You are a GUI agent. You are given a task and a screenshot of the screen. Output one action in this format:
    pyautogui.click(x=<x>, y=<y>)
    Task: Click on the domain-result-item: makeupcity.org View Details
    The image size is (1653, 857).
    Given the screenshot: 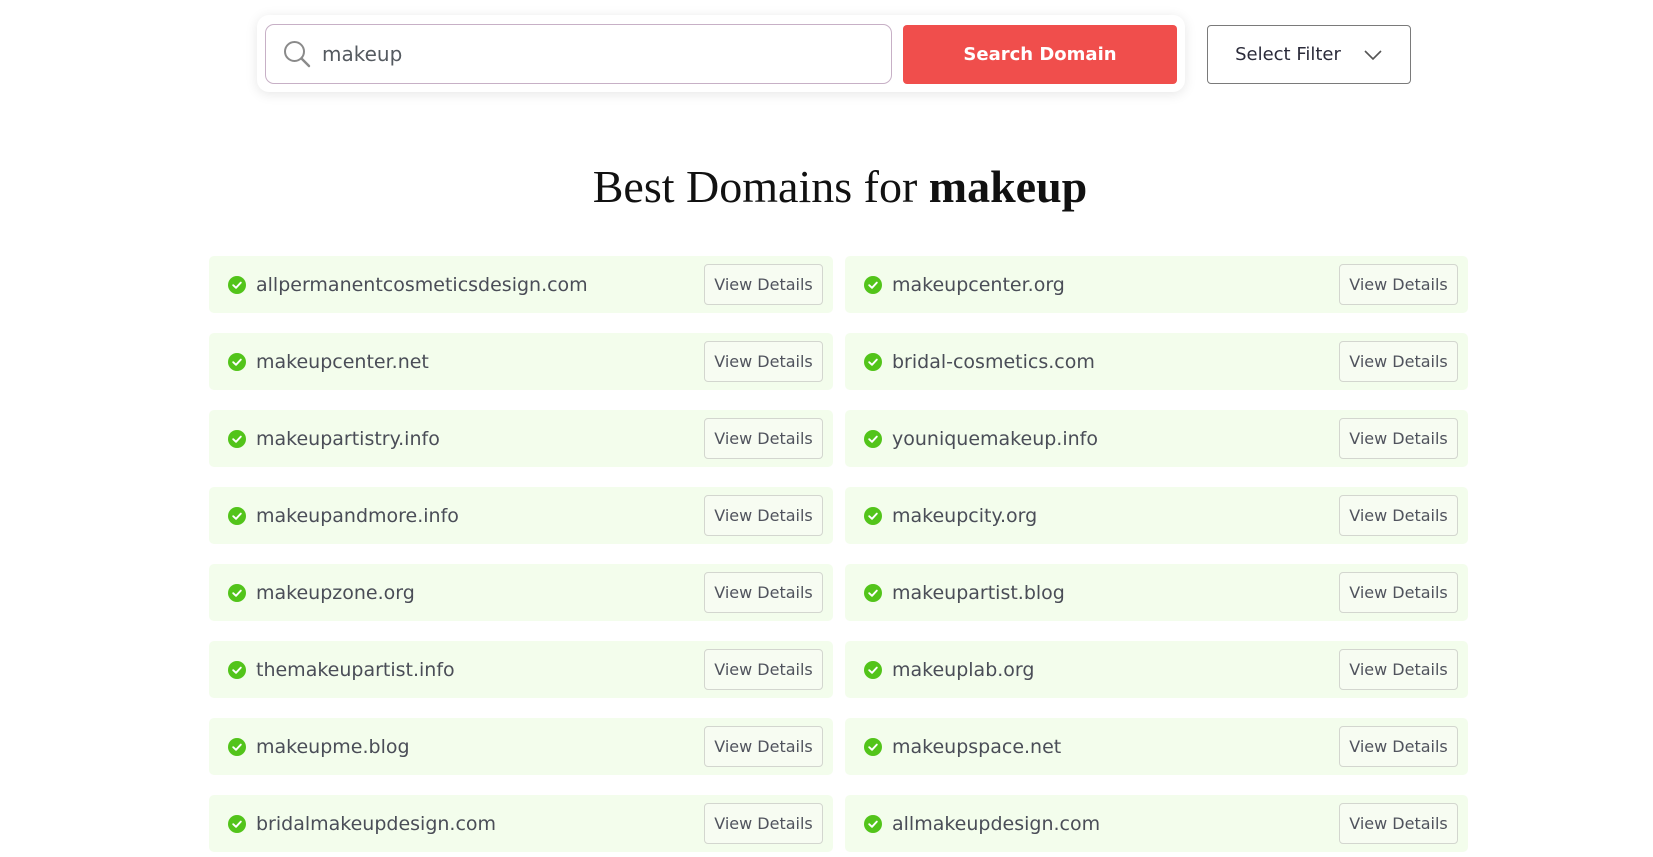 What is the action you would take?
    pyautogui.click(x=1156, y=515)
    